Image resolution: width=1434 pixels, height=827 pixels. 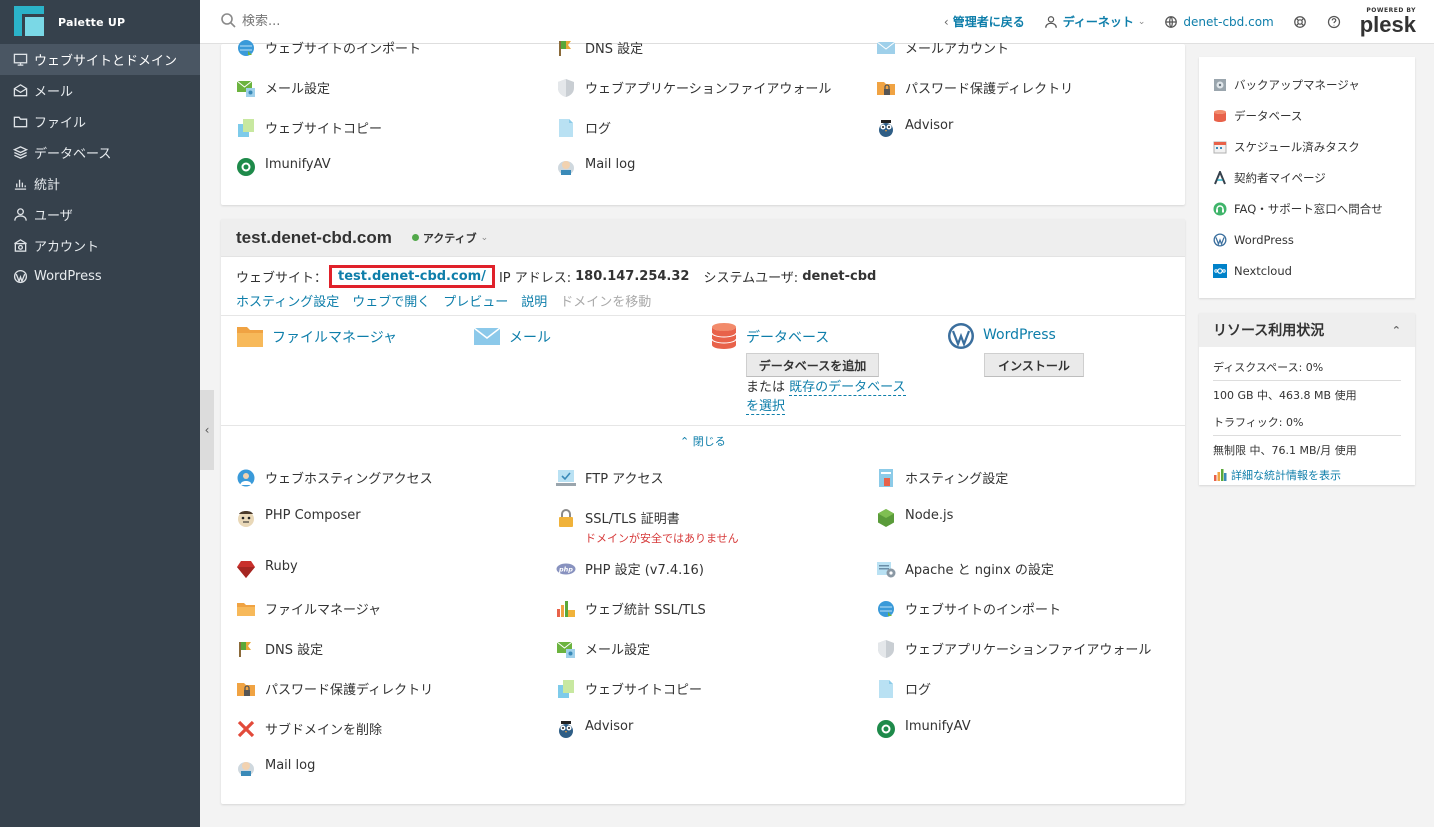 I want to click on right-link-nextcloud: Nextcloud, so click(x=1307, y=270).